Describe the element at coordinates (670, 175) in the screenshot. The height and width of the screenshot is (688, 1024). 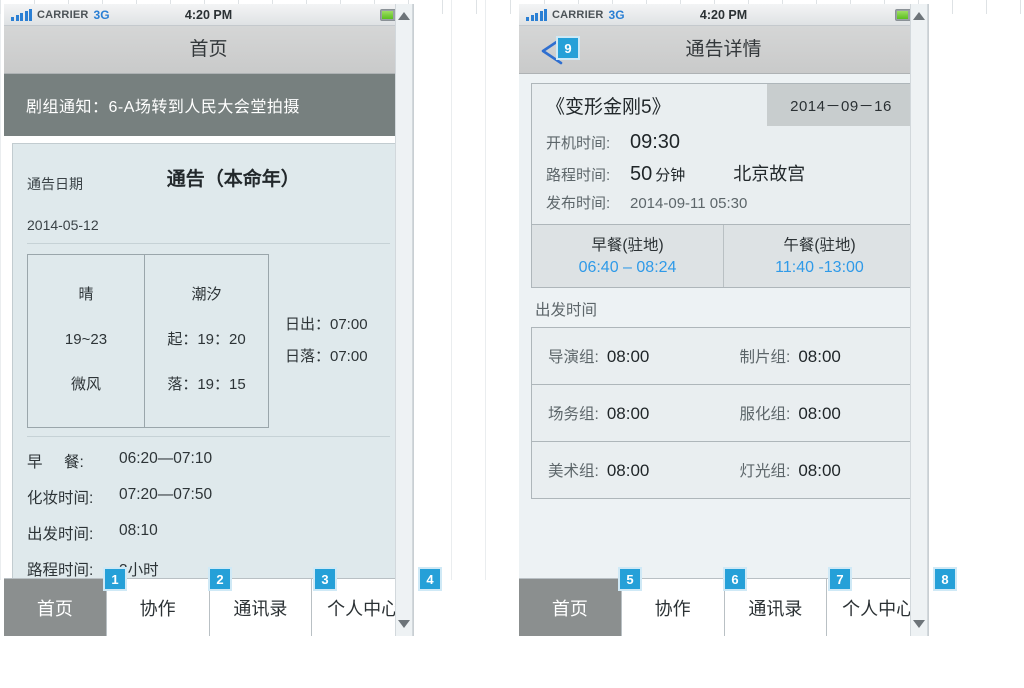
I see `detail-row-unit: 分钟` at that location.